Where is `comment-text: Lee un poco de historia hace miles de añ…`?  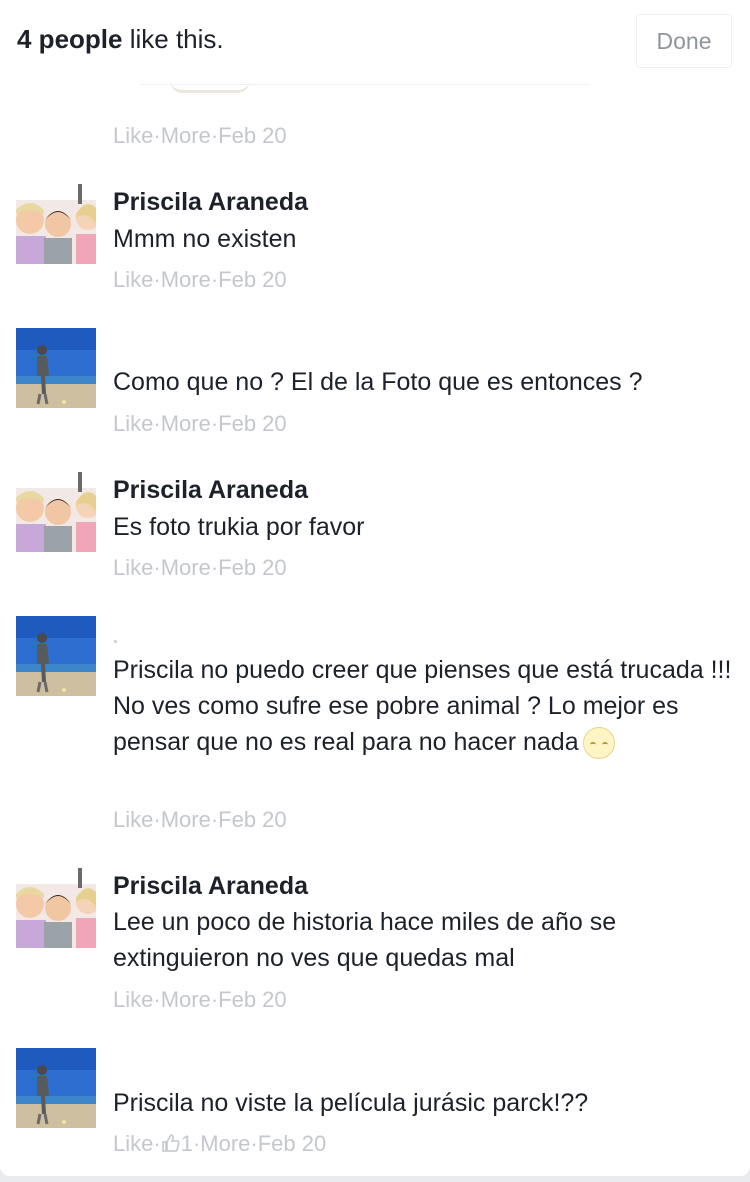
comment-text: Lee un poco de historia hace miles de añ… is located at coordinates (365, 940).